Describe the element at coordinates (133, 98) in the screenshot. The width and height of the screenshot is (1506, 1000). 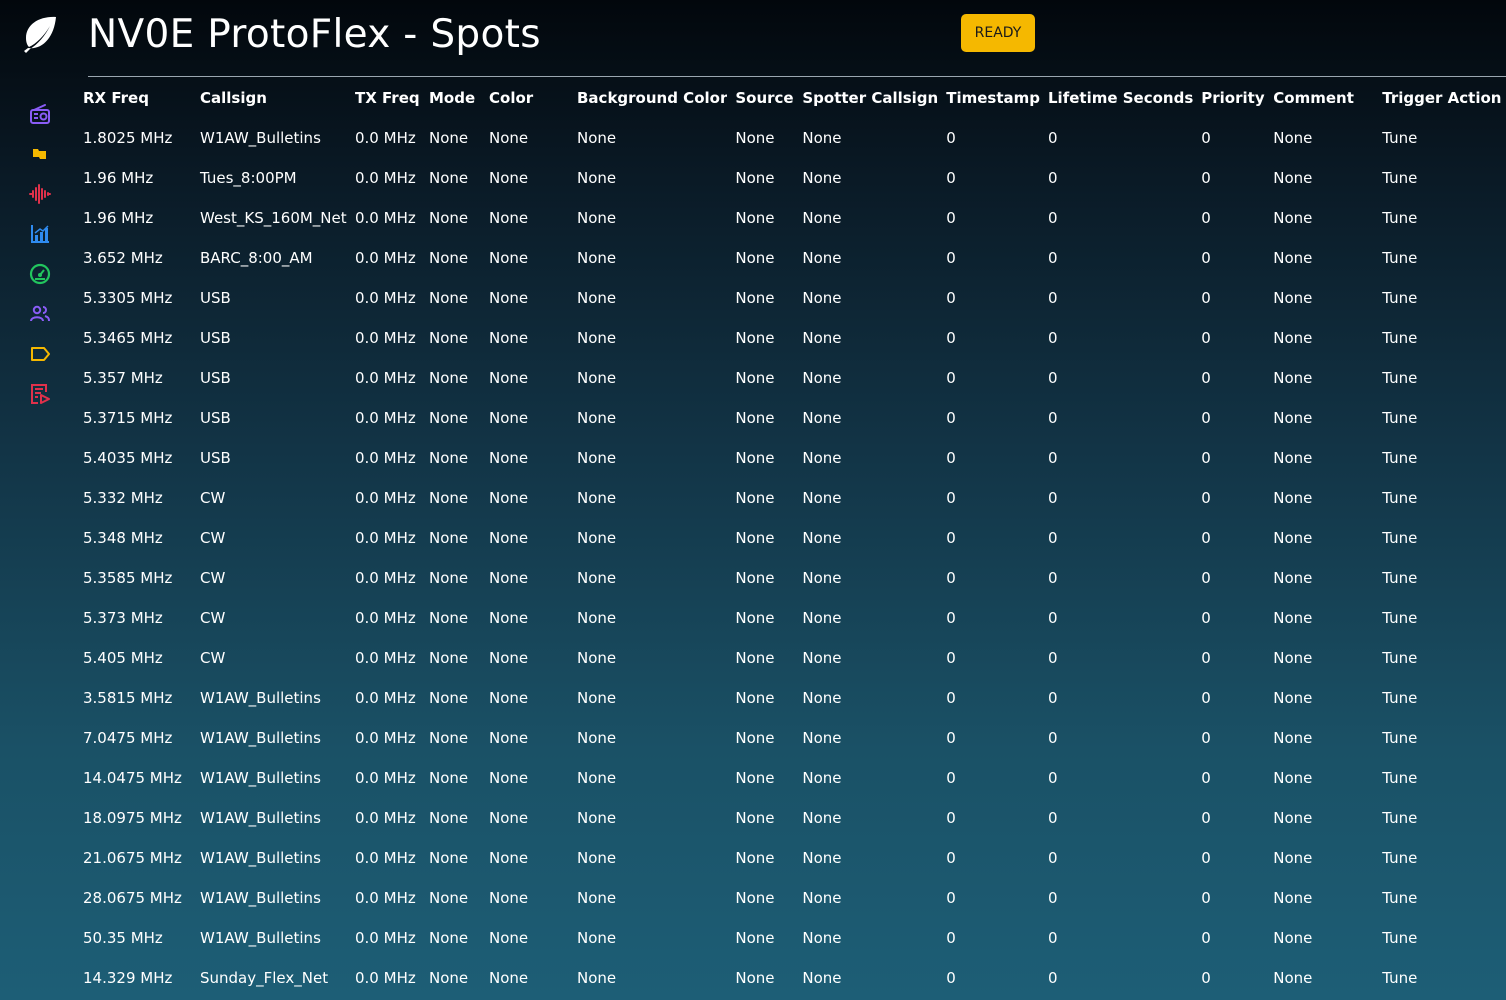
I see `column-header-rx-freq: RX Freq` at that location.